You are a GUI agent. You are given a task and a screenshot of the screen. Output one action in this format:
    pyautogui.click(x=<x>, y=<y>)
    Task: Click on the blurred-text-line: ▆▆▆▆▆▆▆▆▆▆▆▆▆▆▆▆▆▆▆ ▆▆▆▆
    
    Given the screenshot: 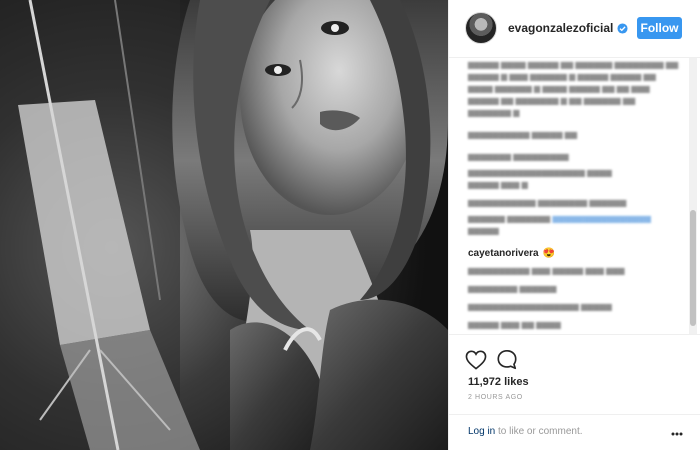 What is the action you would take?
    pyautogui.click(x=540, y=172)
    